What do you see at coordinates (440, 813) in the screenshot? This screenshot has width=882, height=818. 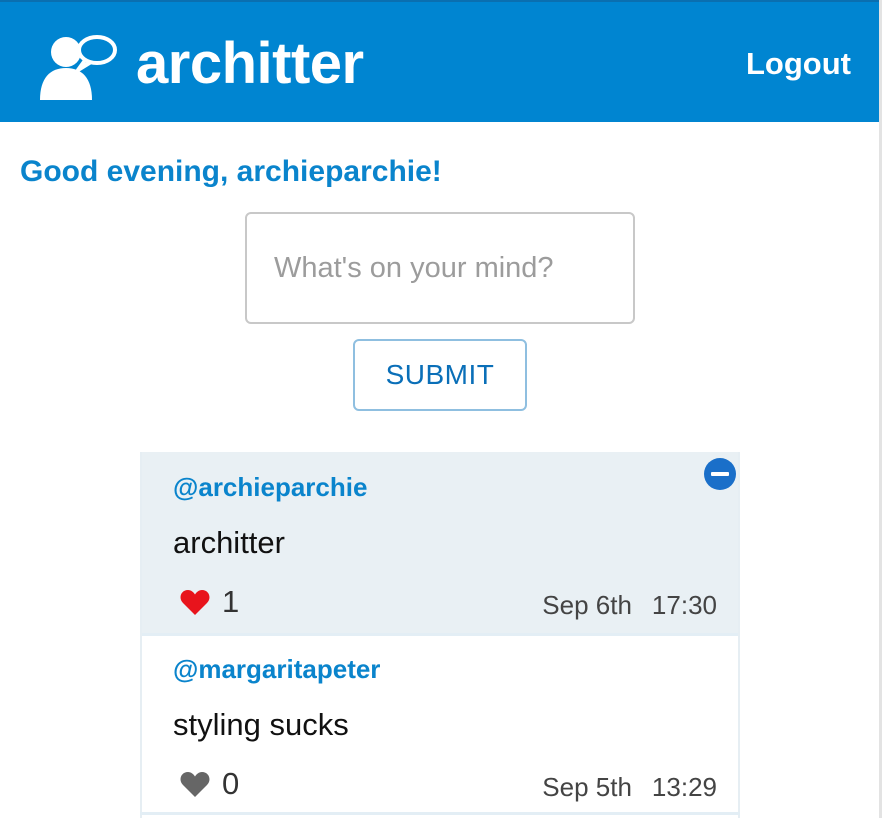 I see `divider` at bounding box center [440, 813].